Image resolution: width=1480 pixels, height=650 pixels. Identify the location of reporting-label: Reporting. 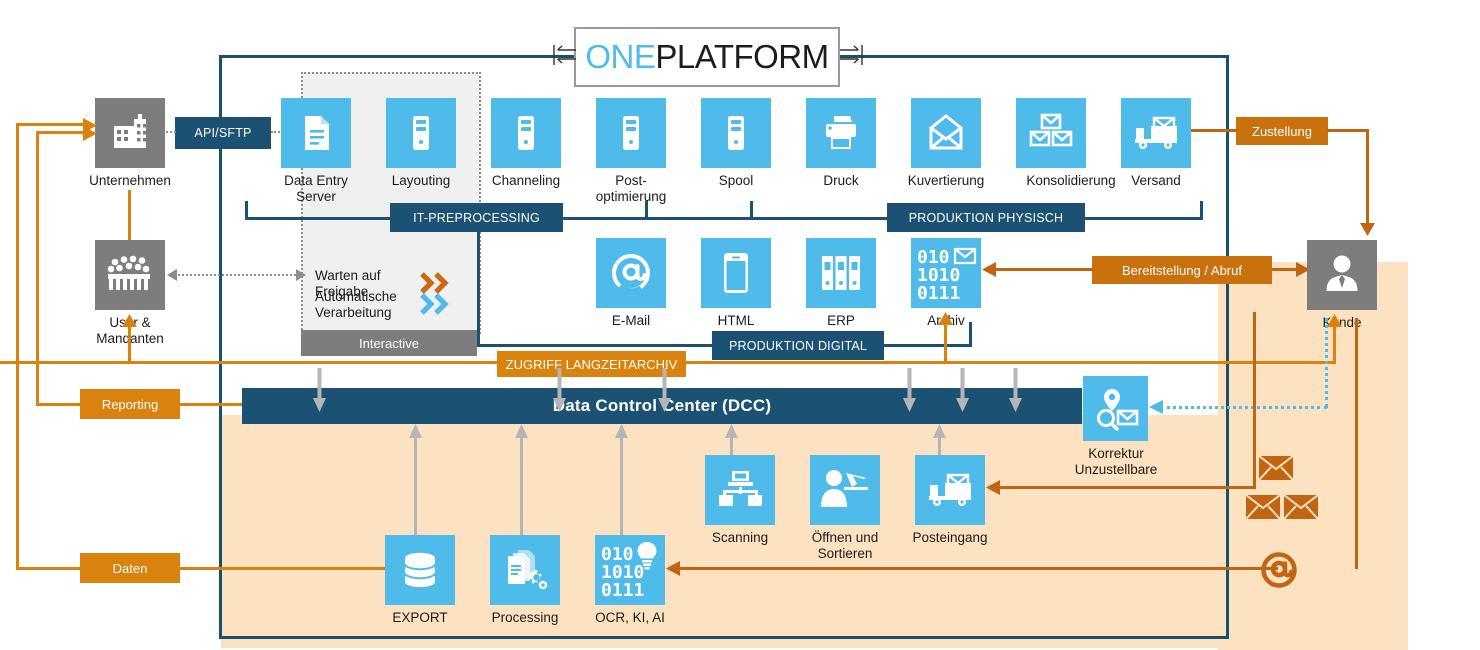
(130, 404).